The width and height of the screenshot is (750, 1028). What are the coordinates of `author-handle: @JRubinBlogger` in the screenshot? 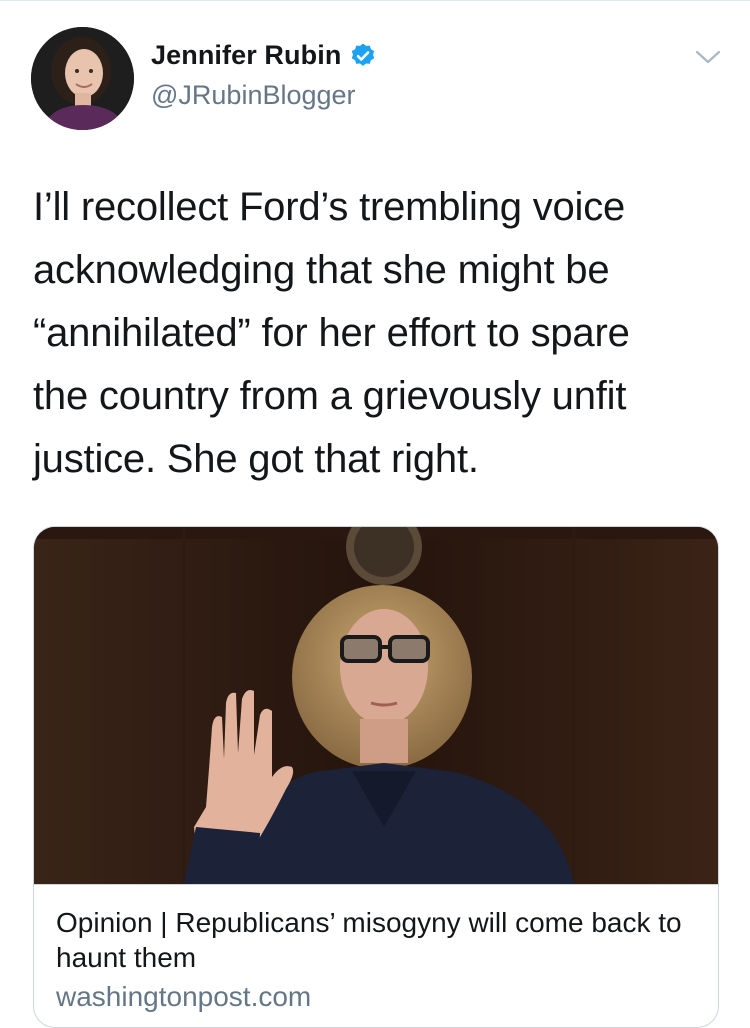 It's located at (253, 95).